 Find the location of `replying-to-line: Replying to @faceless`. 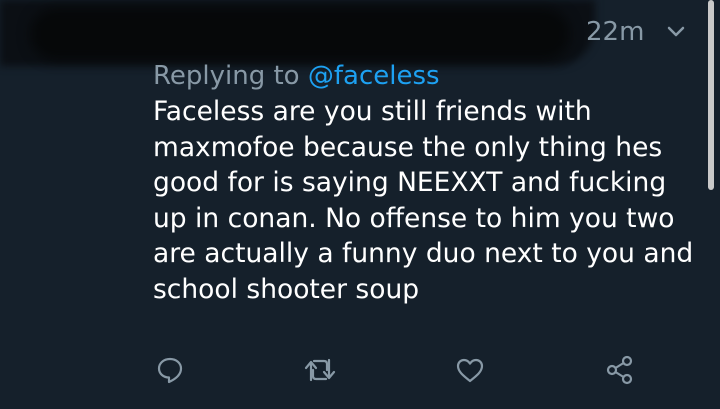

replying-to-line: Replying to @faceless is located at coordinates (428, 76).